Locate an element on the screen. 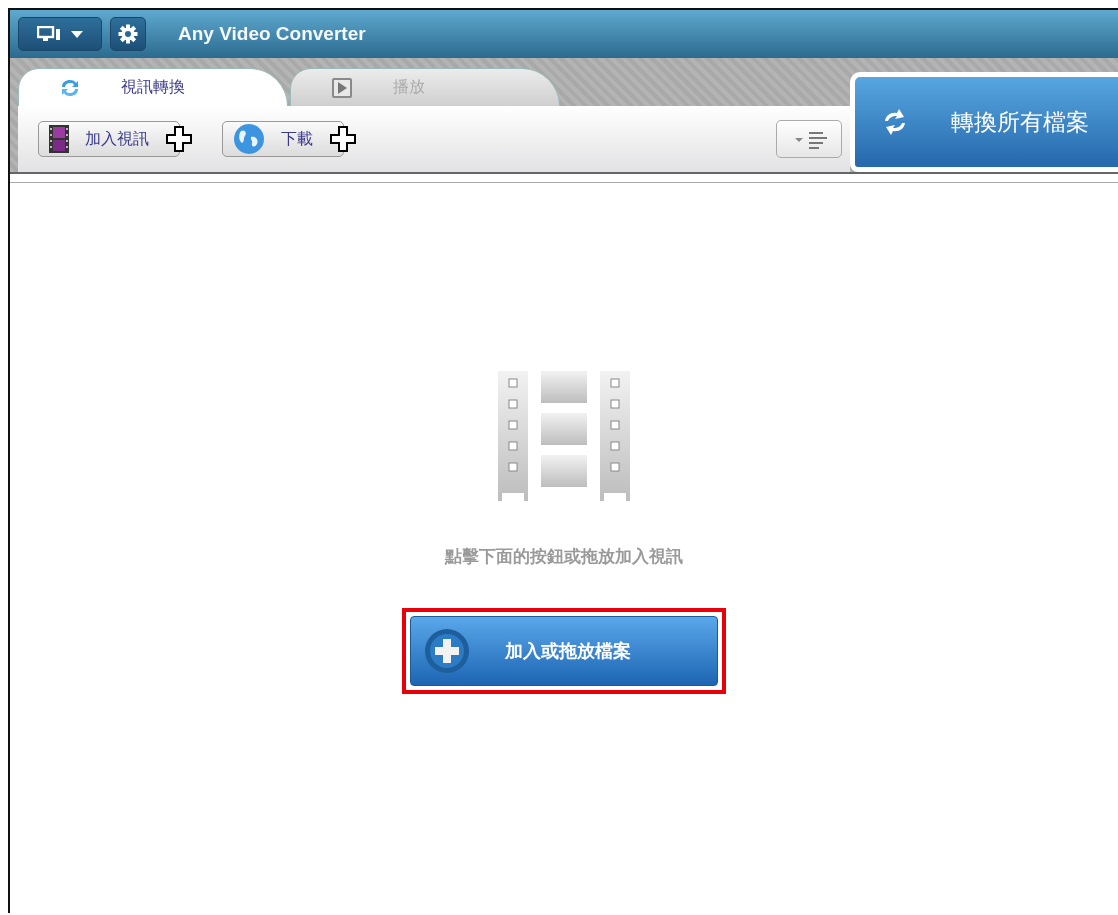  monitor-icon is located at coordinates (49, 34).